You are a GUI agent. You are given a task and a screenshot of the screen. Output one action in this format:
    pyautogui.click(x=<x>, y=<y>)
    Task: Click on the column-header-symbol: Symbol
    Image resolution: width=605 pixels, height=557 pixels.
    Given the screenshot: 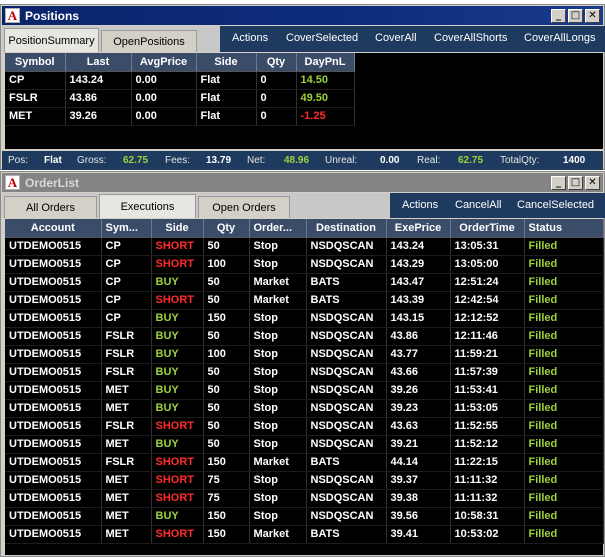 What is the action you would take?
    pyautogui.click(x=35, y=62)
    